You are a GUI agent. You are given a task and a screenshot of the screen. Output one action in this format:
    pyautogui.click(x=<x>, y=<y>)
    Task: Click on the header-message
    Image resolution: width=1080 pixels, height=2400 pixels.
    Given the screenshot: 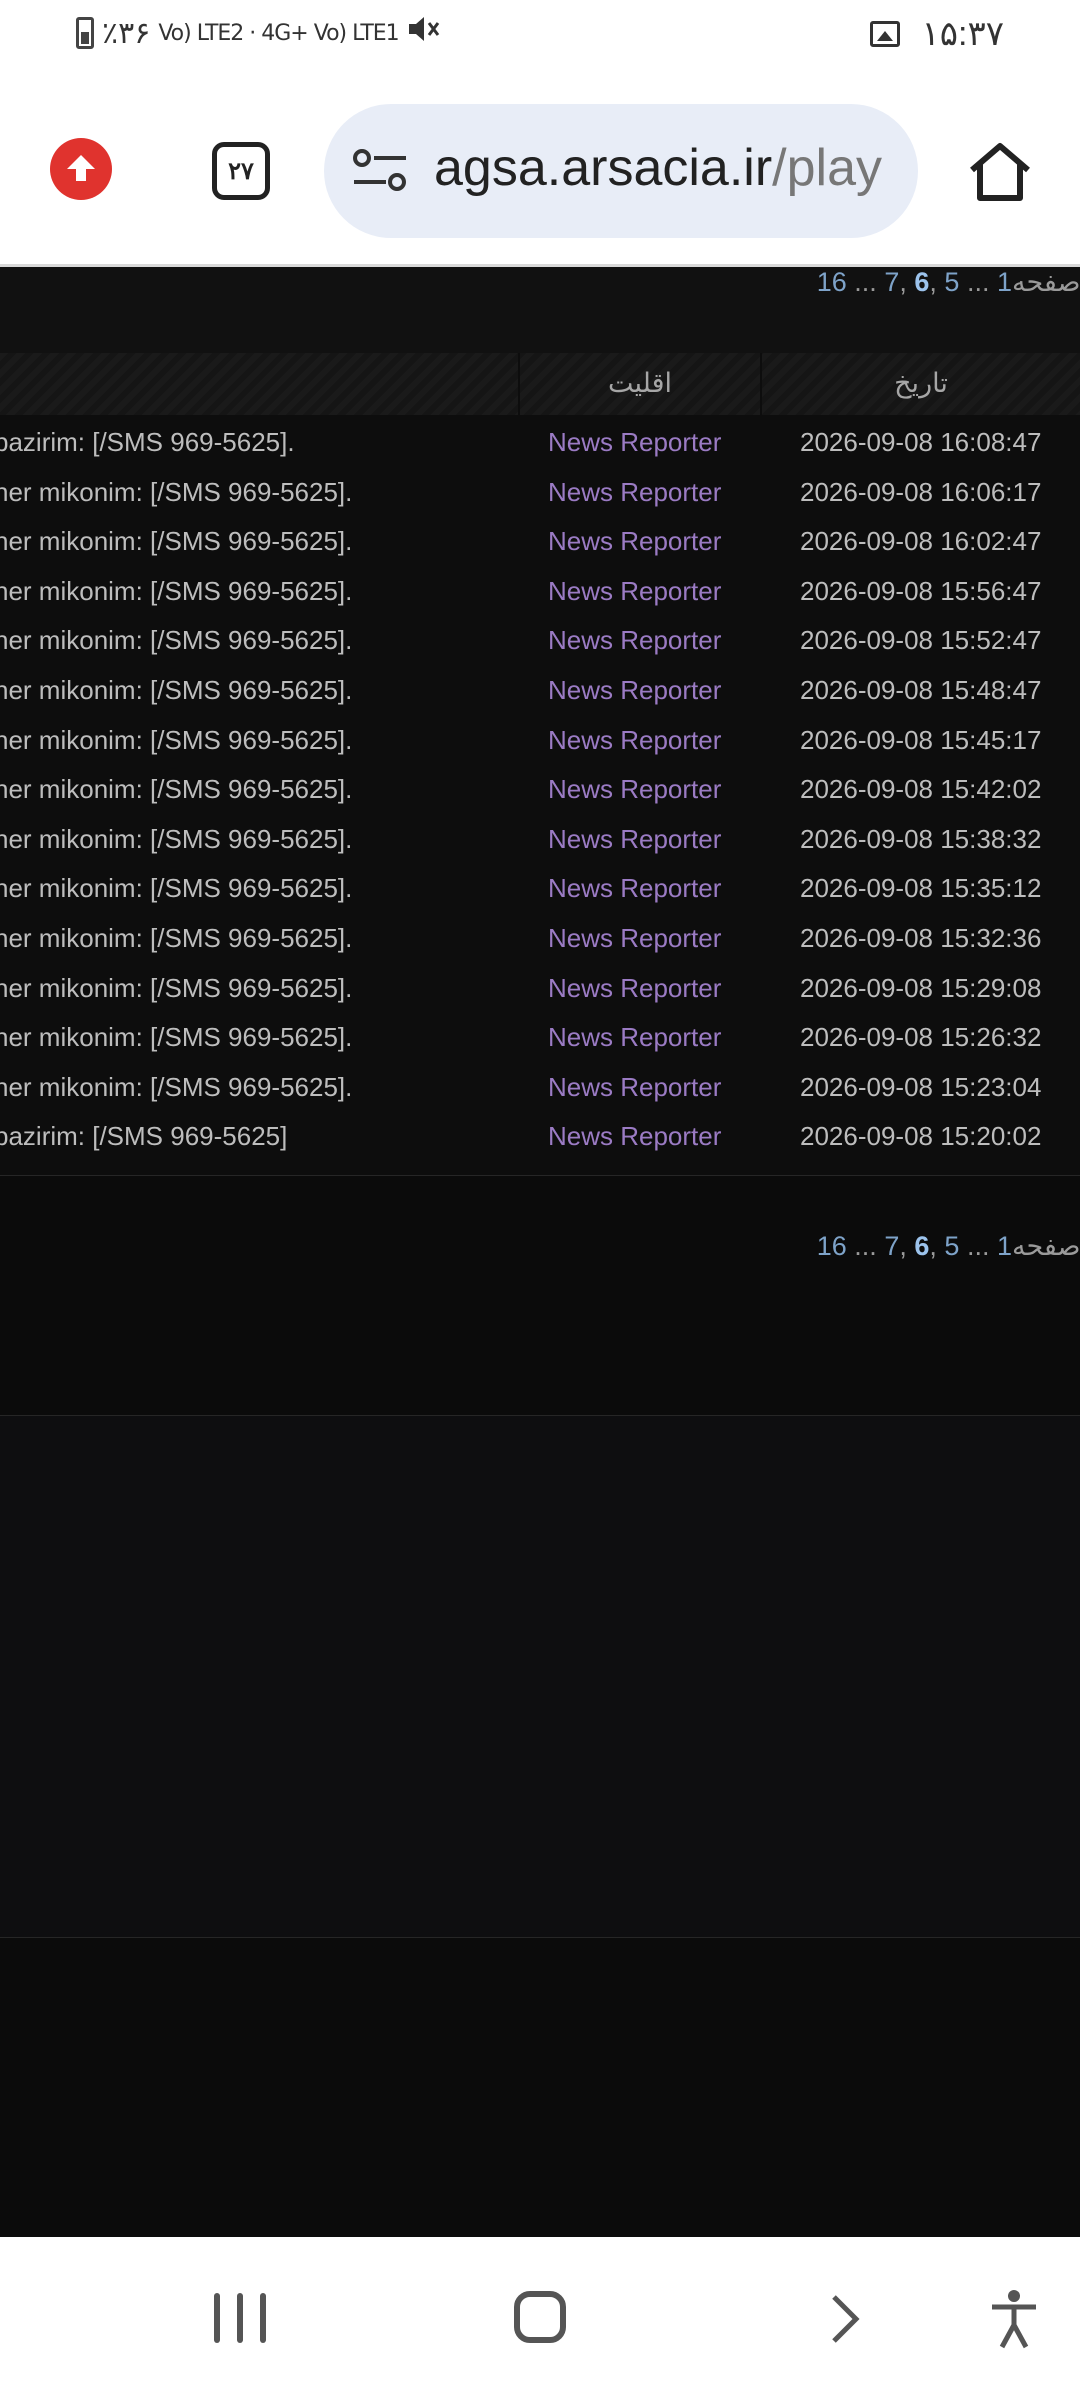 What is the action you would take?
    pyautogui.click(x=259, y=384)
    